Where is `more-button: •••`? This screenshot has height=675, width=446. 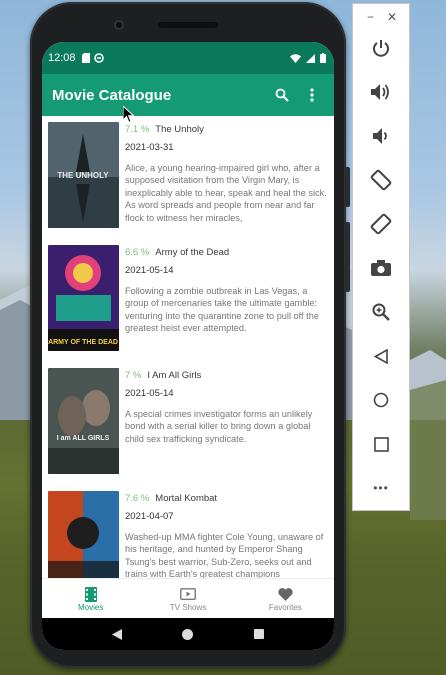
more-button: ••• is located at coordinates (381, 488).